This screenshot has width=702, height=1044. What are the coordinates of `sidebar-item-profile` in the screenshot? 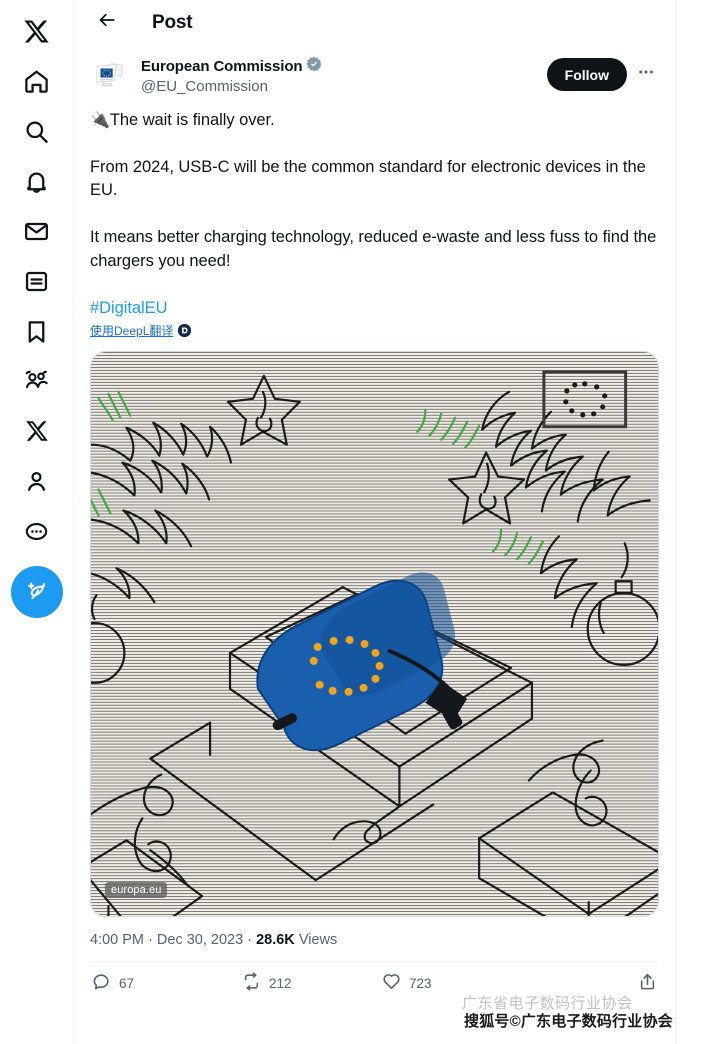 It's located at (37, 481).